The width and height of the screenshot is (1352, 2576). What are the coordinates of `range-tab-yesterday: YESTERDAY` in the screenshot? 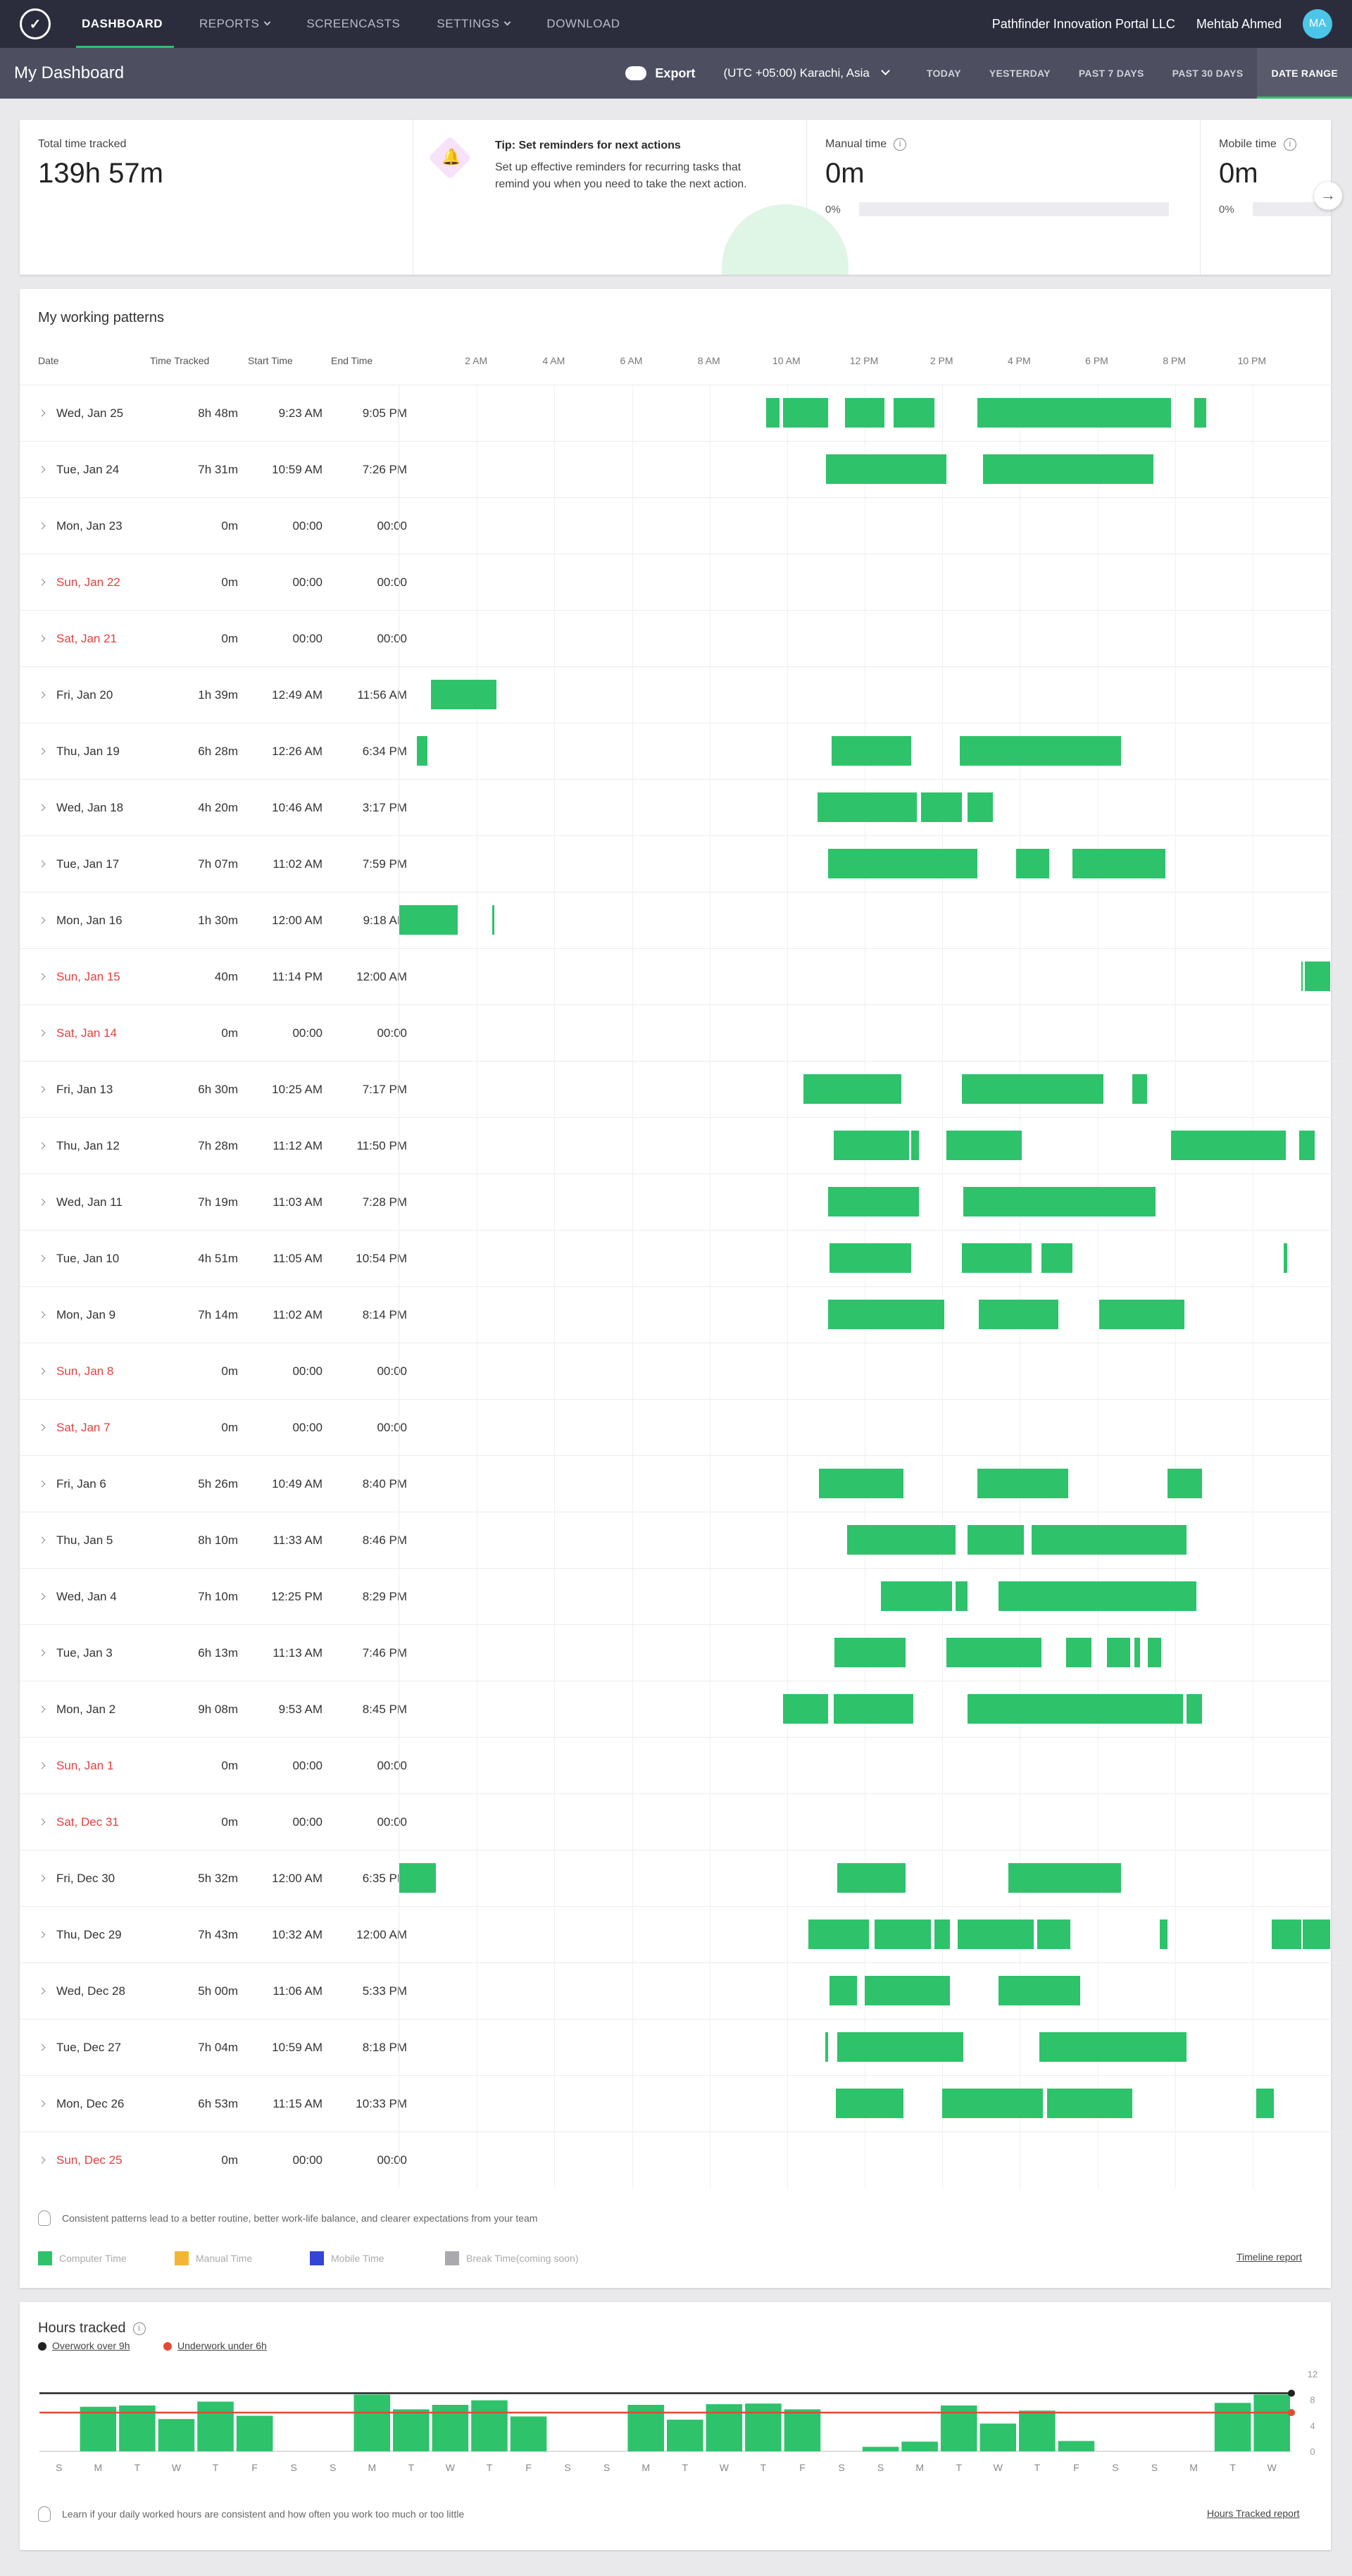 It's located at (1020, 73).